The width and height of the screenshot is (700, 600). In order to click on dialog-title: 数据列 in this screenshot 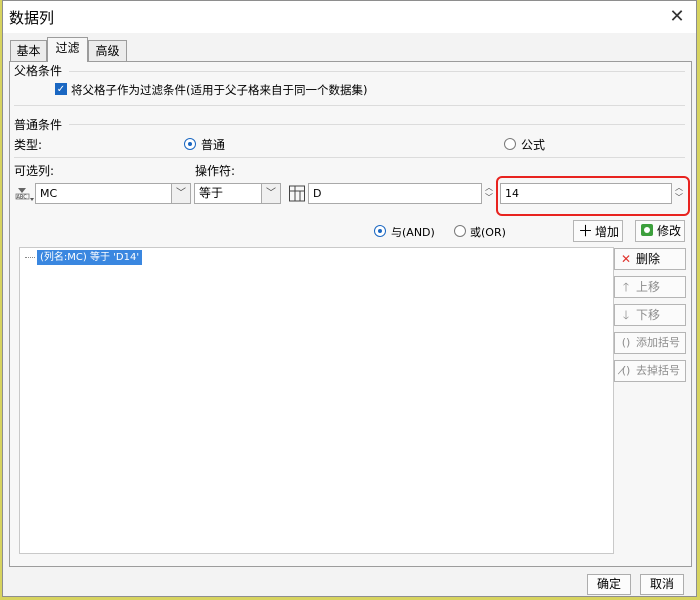, I will do `click(32, 18)`.